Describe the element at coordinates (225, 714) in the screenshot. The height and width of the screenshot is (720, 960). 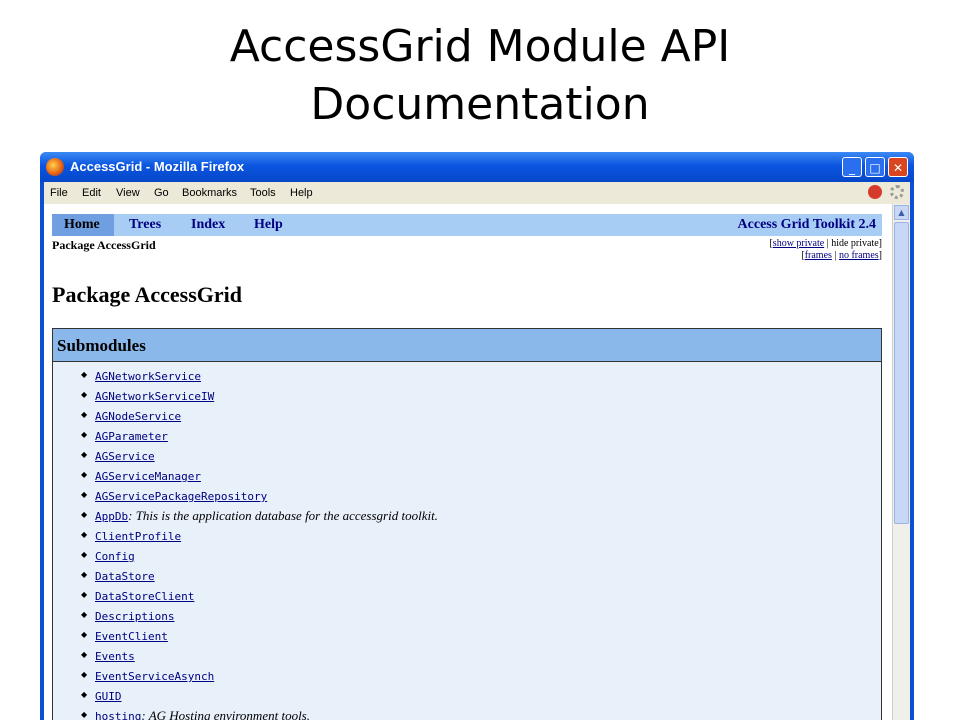
I see `module-description: : AG Hosting environment tools.` at that location.